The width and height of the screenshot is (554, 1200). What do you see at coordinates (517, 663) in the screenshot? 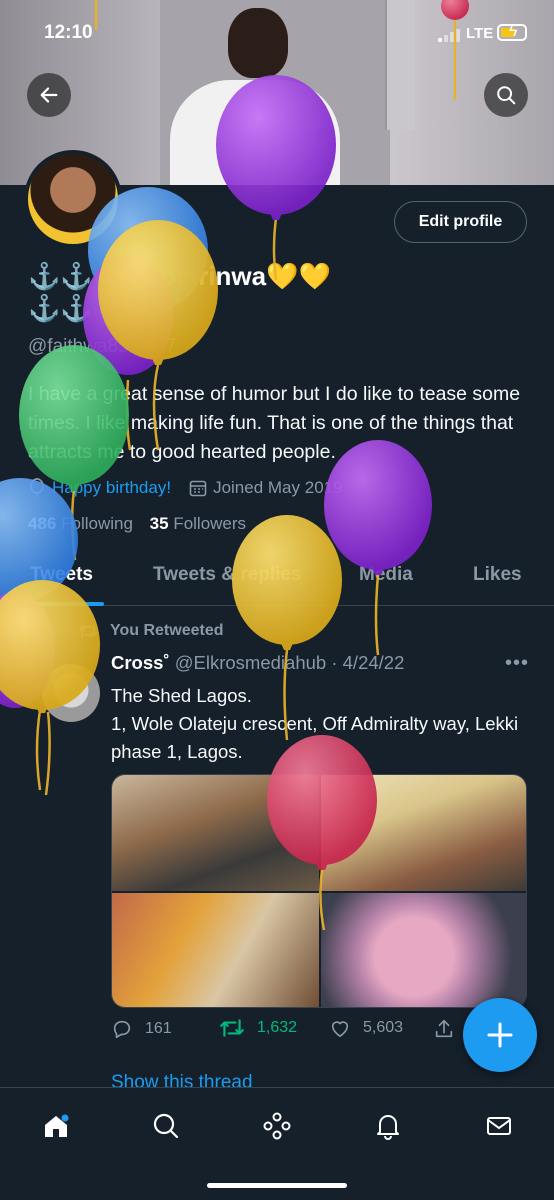
I see `tweet-more-icon: •••` at bounding box center [517, 663].